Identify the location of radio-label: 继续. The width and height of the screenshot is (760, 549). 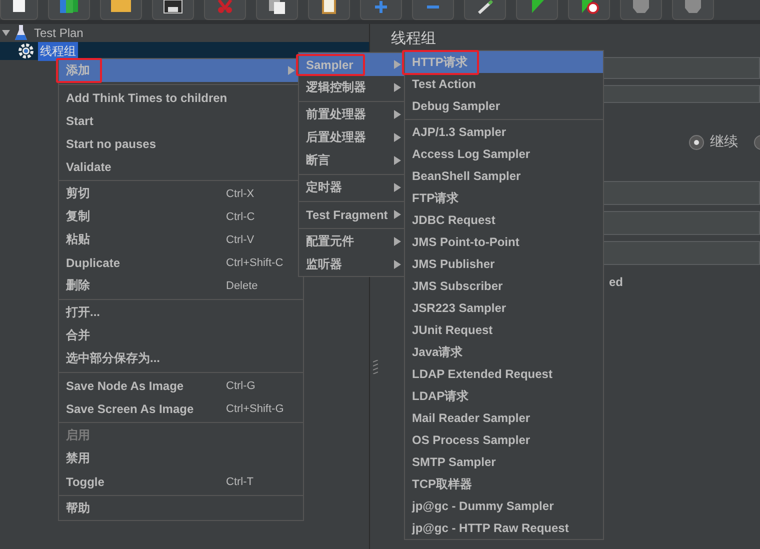
(724, 142).